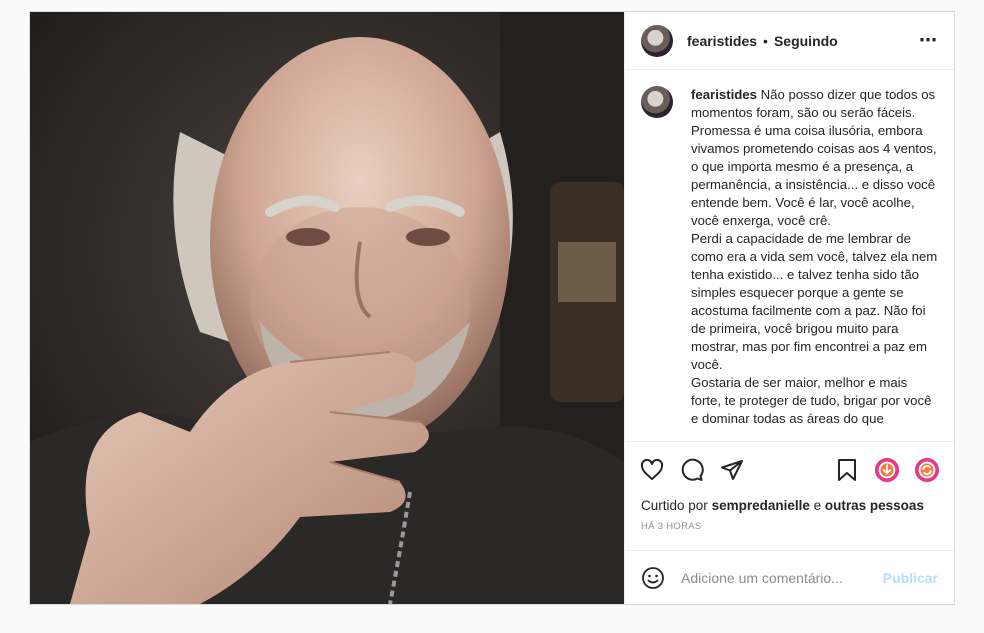 The image size is (984, 633). I want to click on add-comment-bar: Publicar, so click(789, 577).